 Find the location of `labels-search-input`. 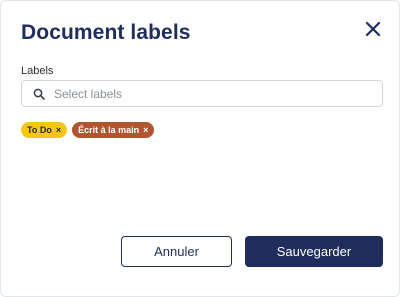

labels-search-input is located at coordinates (204, 93).